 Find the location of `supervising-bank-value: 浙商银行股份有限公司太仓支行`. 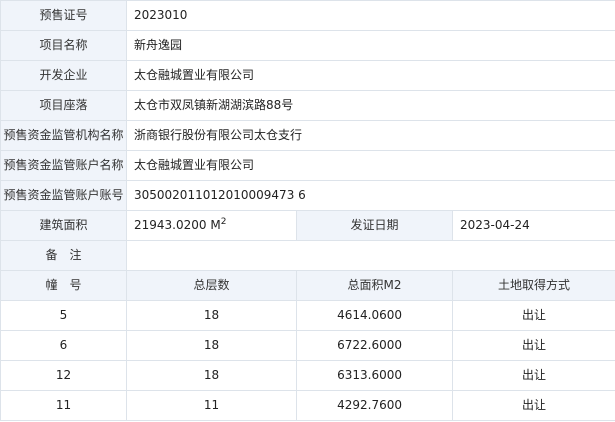

supervising-bank-value: 浙商银行股份有限公司太仓支行 is located at coordinates (370, 135).